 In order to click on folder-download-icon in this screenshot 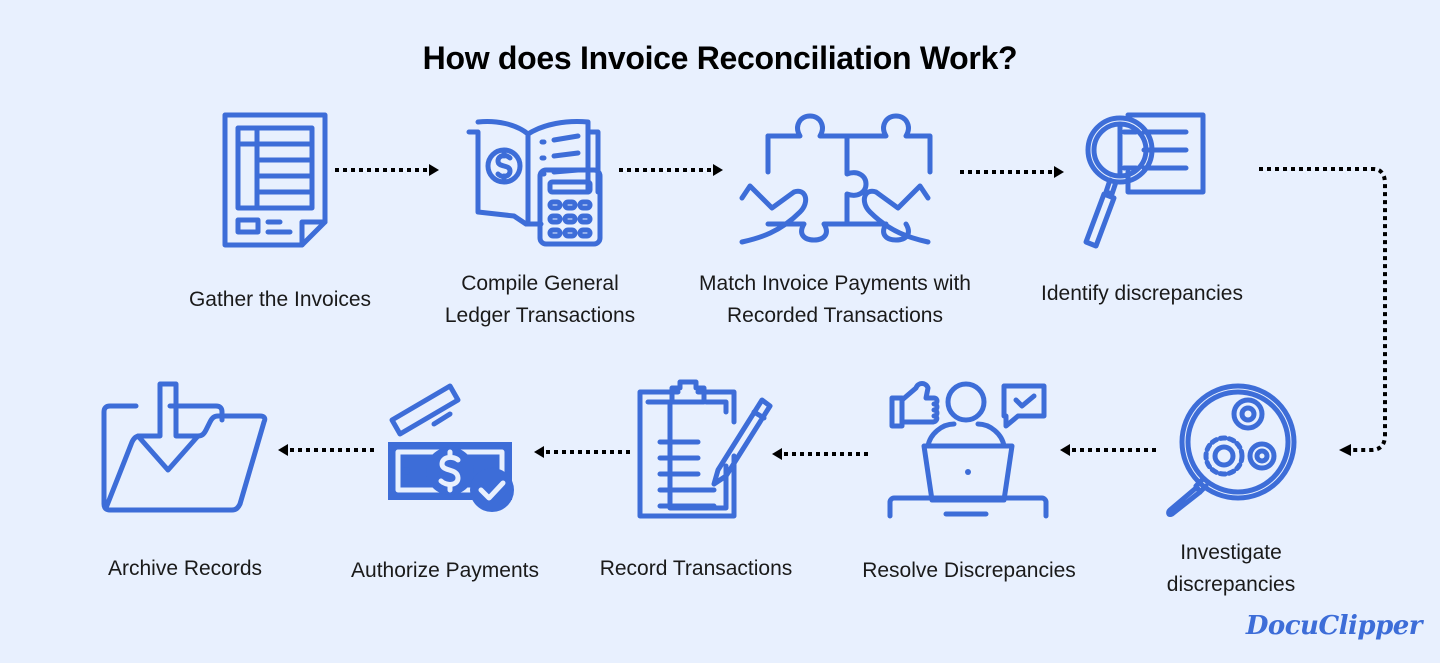, I will do `click(184, 445)`.